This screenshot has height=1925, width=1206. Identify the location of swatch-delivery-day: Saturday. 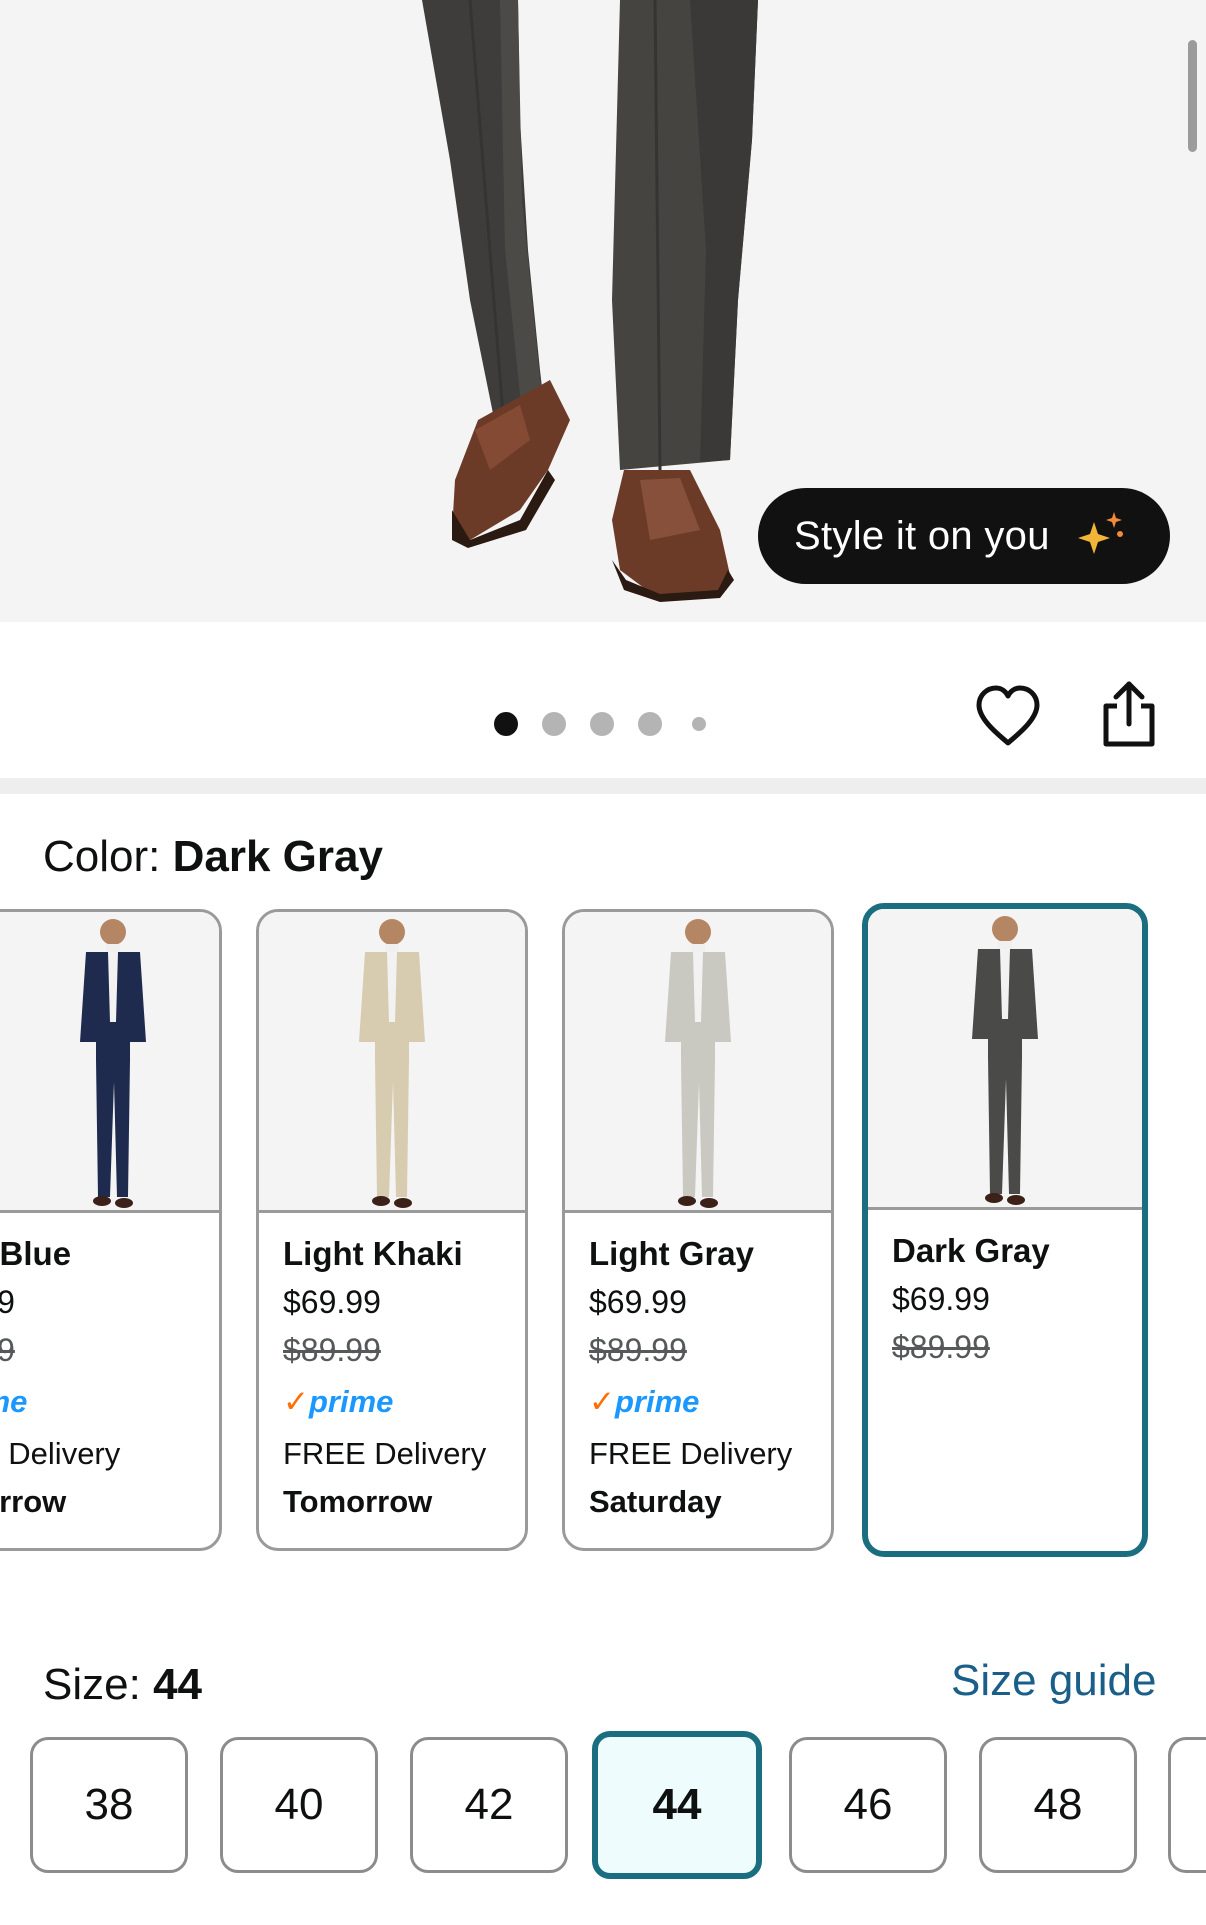
(655, 1501).